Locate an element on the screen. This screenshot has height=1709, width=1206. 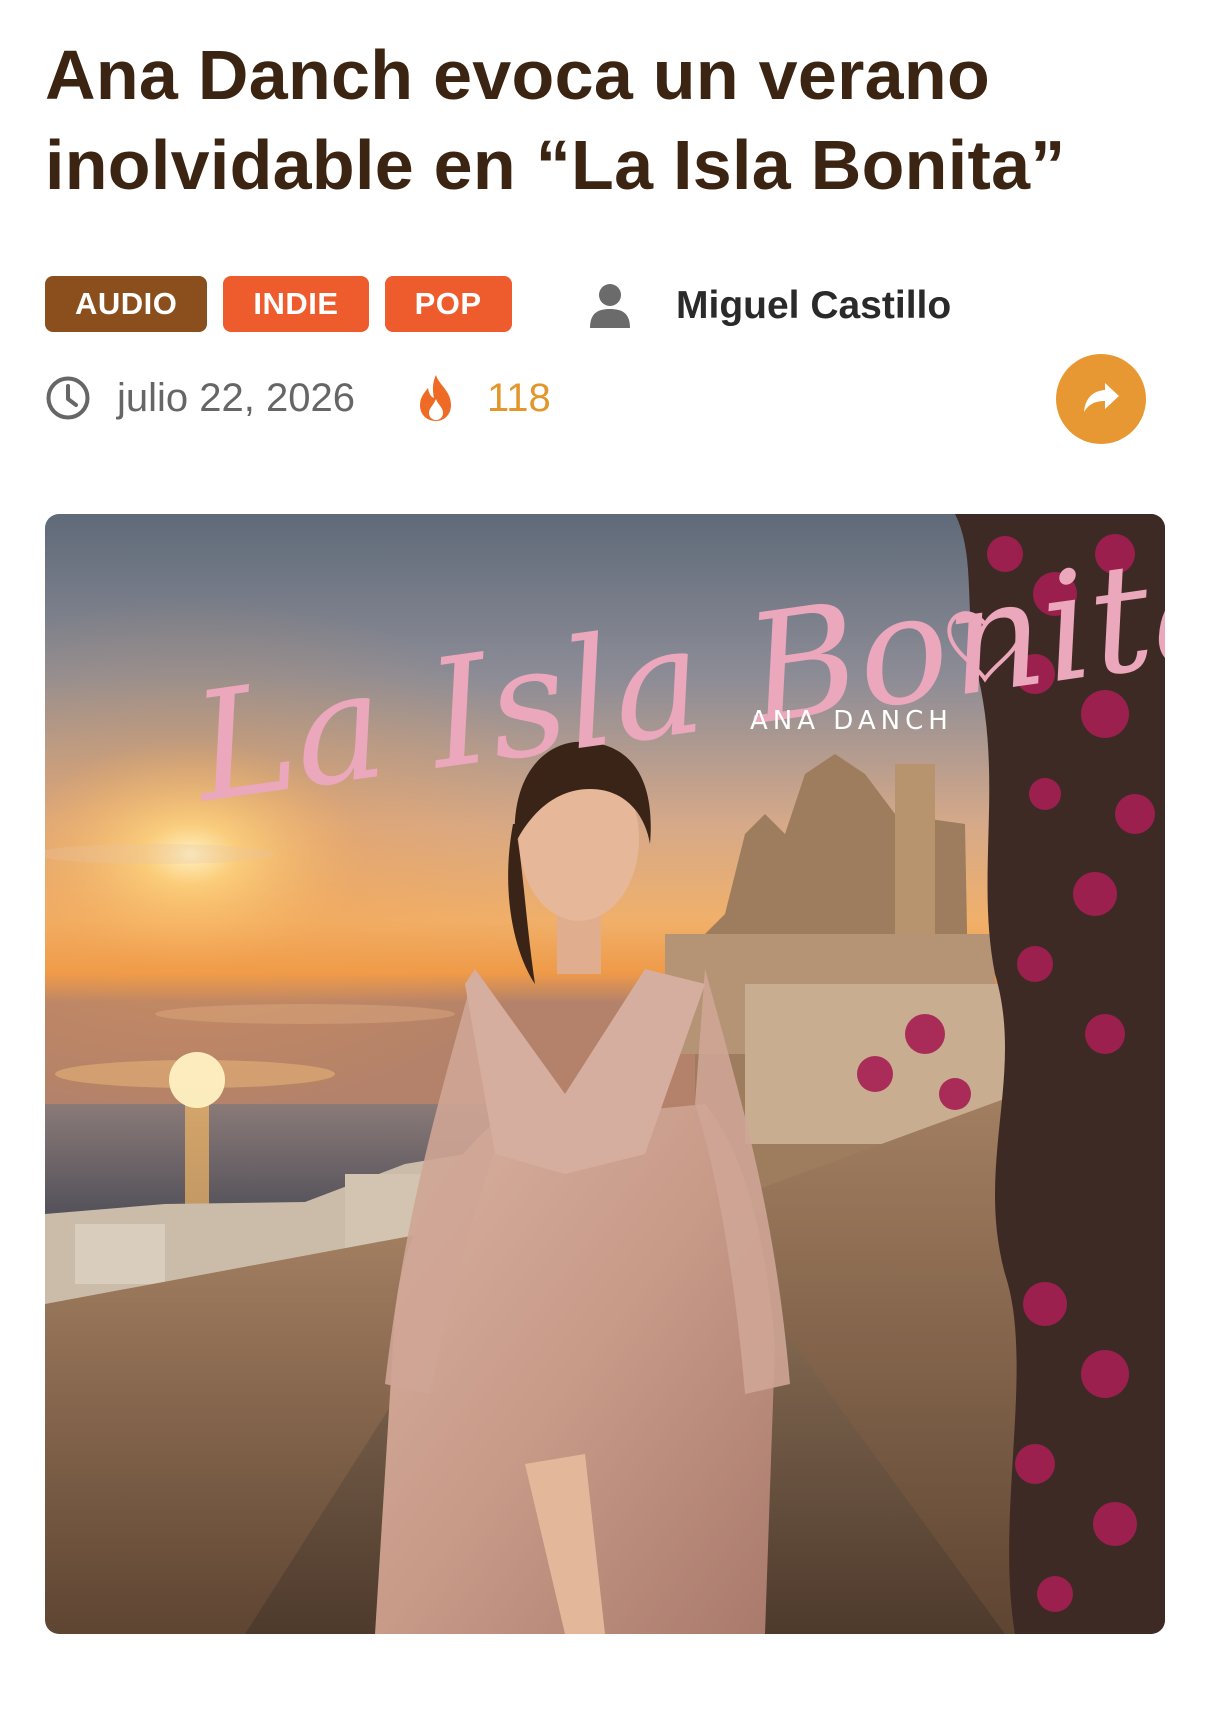
tag-pop: POP is located at coordinates (448, 304).